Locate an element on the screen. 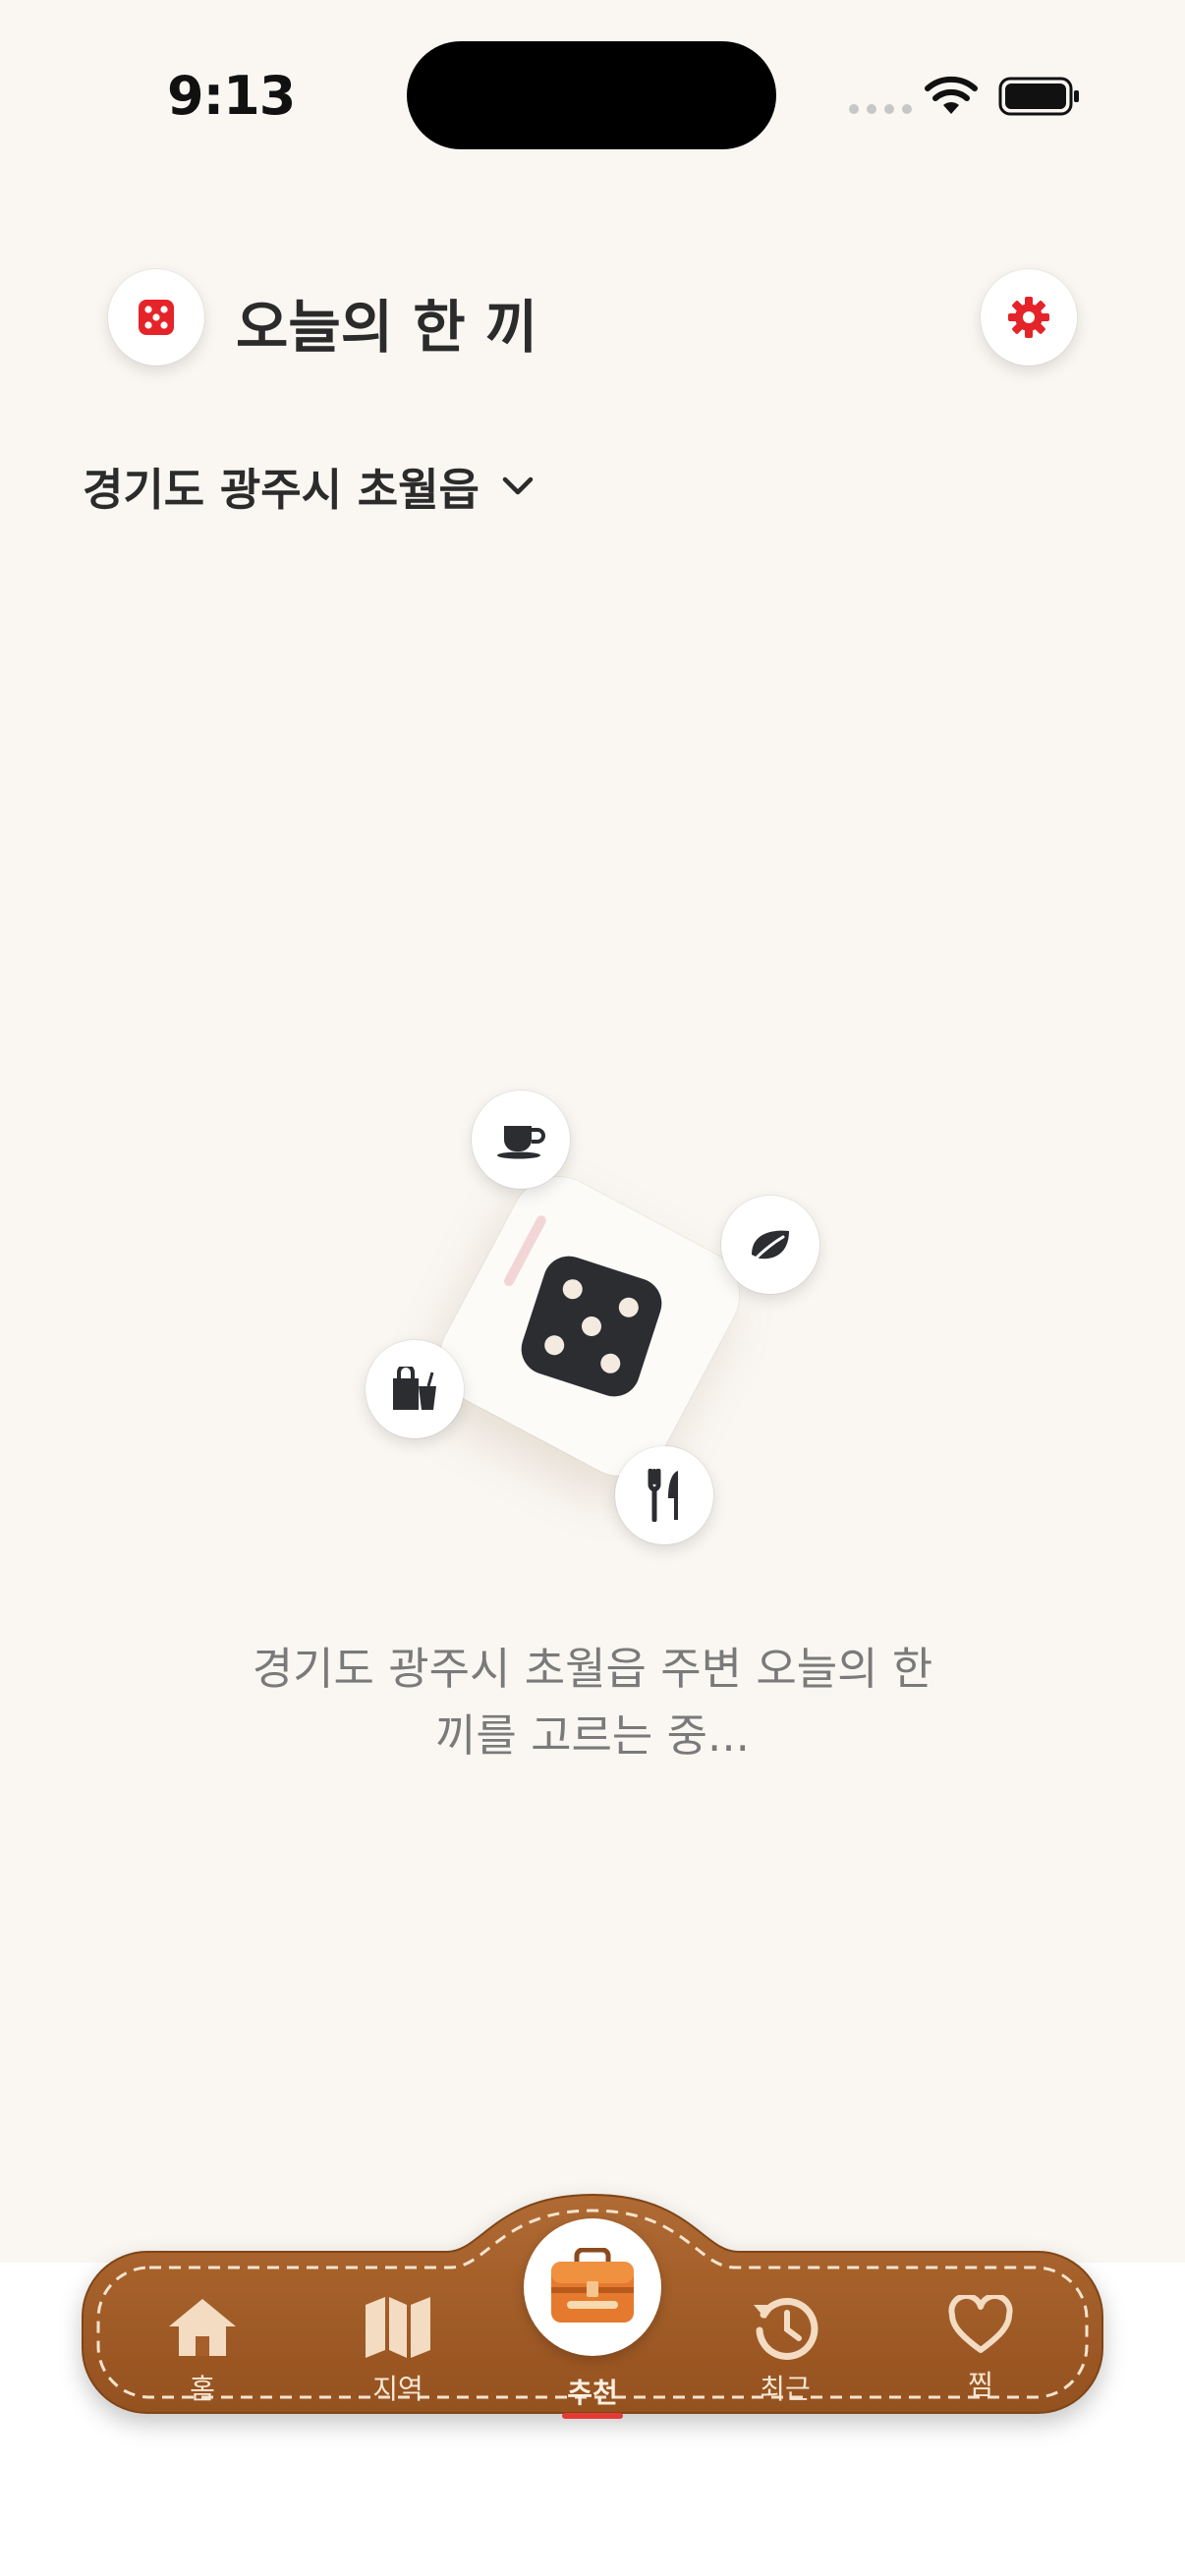 The height and width of the screenshot is (2576, 1185). dynamic-island is located at coordinates (592, 95).